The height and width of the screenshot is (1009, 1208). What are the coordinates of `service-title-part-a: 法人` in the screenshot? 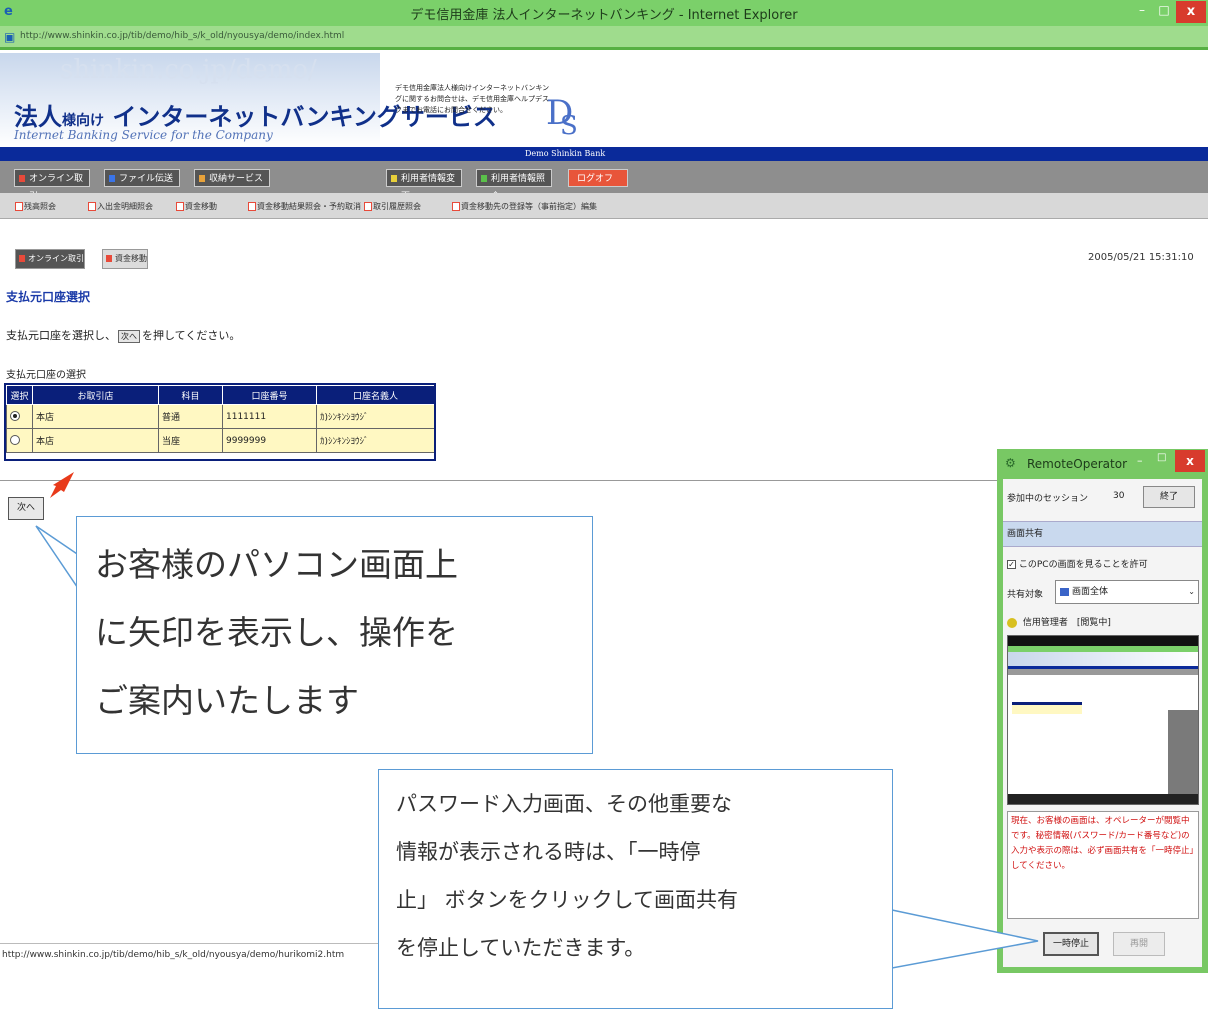 It's located at (38, 117).